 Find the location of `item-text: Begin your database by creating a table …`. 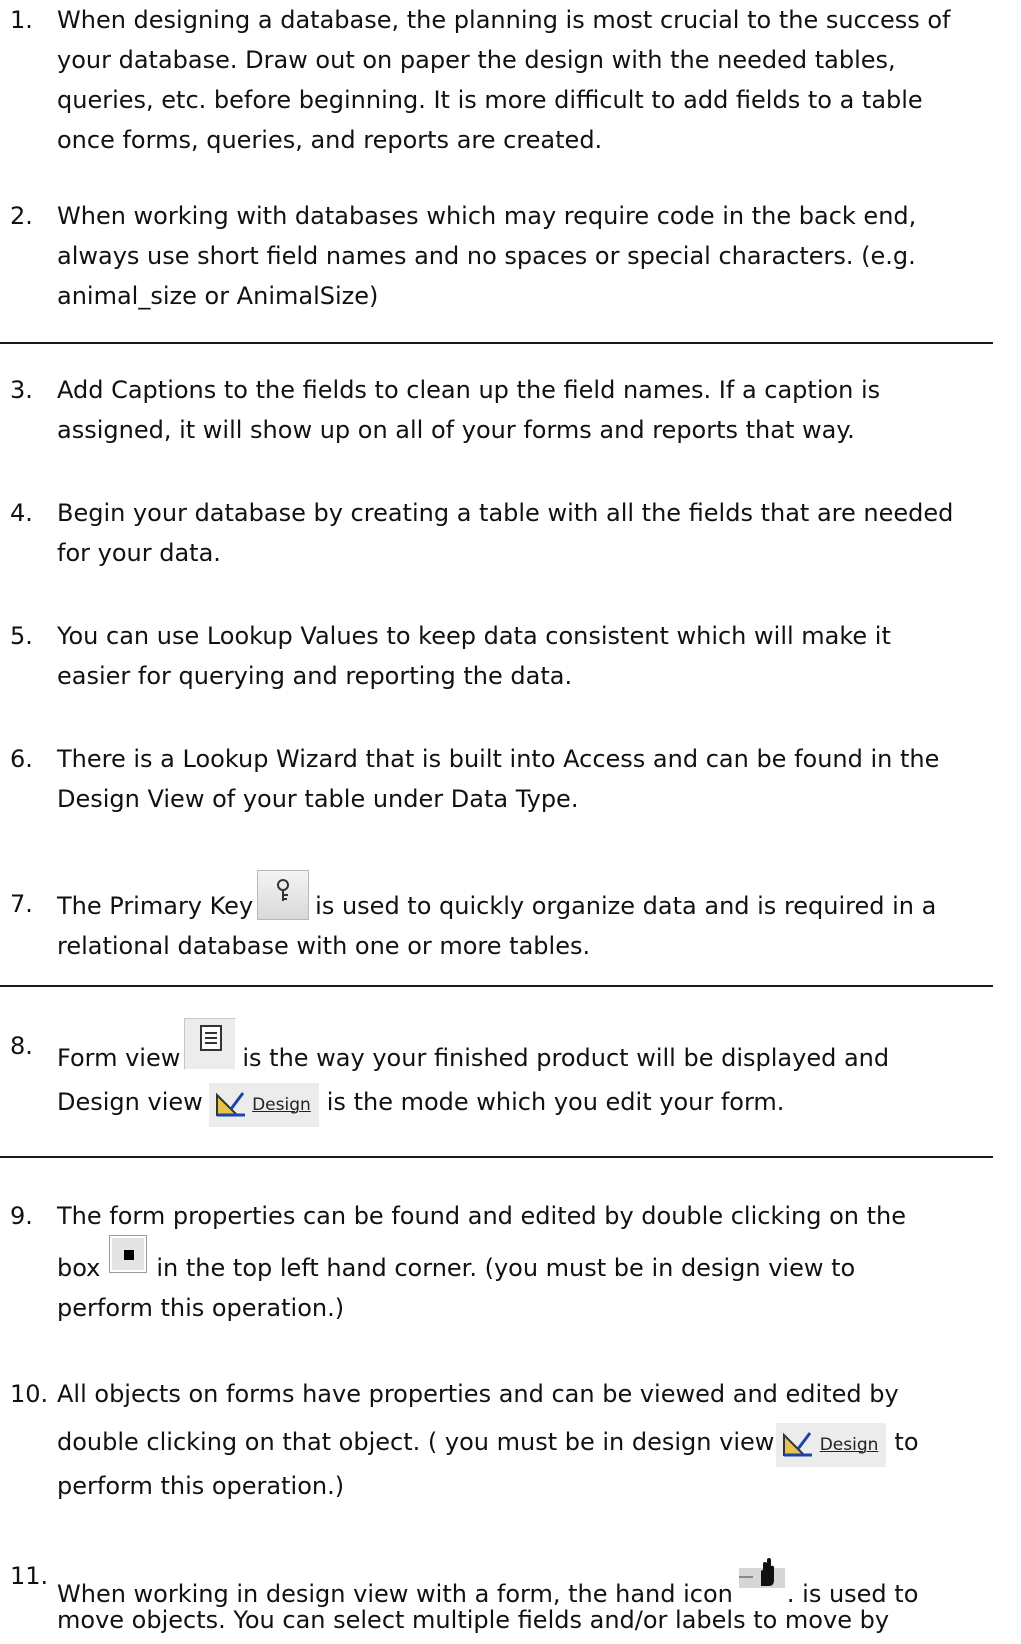

item-text: Begin your database by creating a table … is located at coordinates (505, 533).